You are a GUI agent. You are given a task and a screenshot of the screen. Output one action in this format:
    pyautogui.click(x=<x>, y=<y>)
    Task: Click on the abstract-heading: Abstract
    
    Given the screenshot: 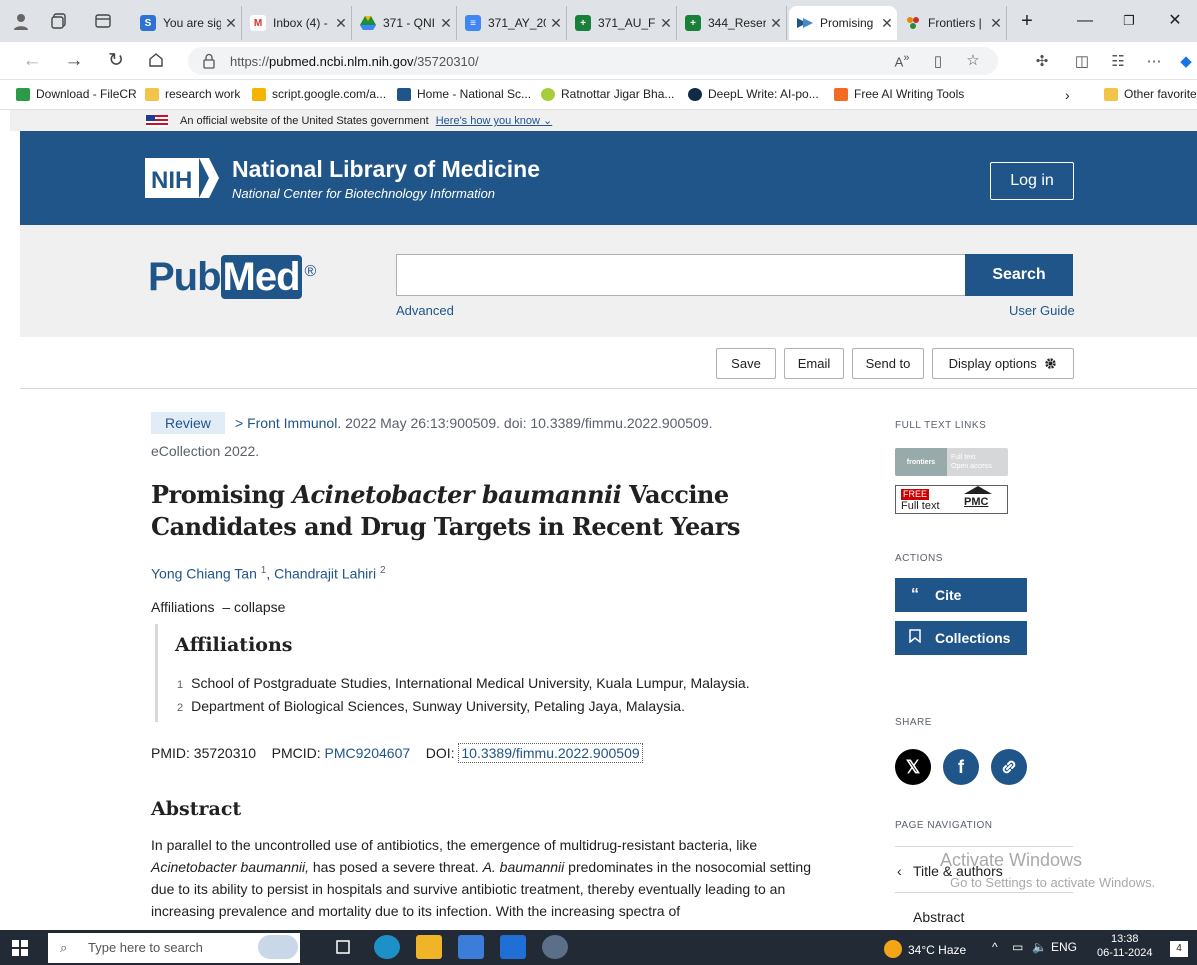 What is the action you would take?
    pyautogui.click(x=196, y=809)
    